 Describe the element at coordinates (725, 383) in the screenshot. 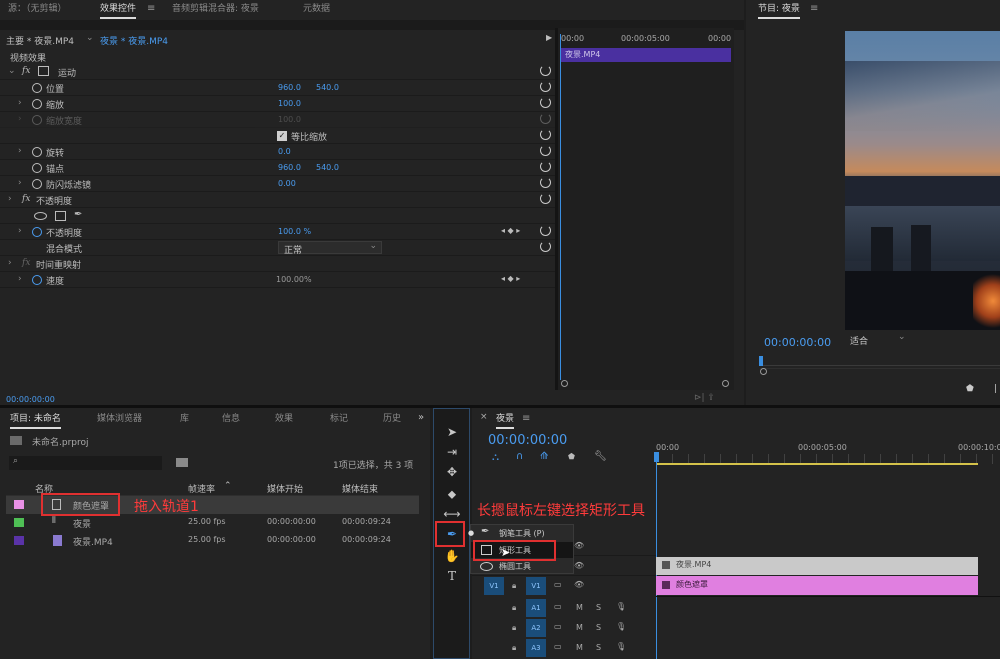

I see `mini-scroll-right` at that location.